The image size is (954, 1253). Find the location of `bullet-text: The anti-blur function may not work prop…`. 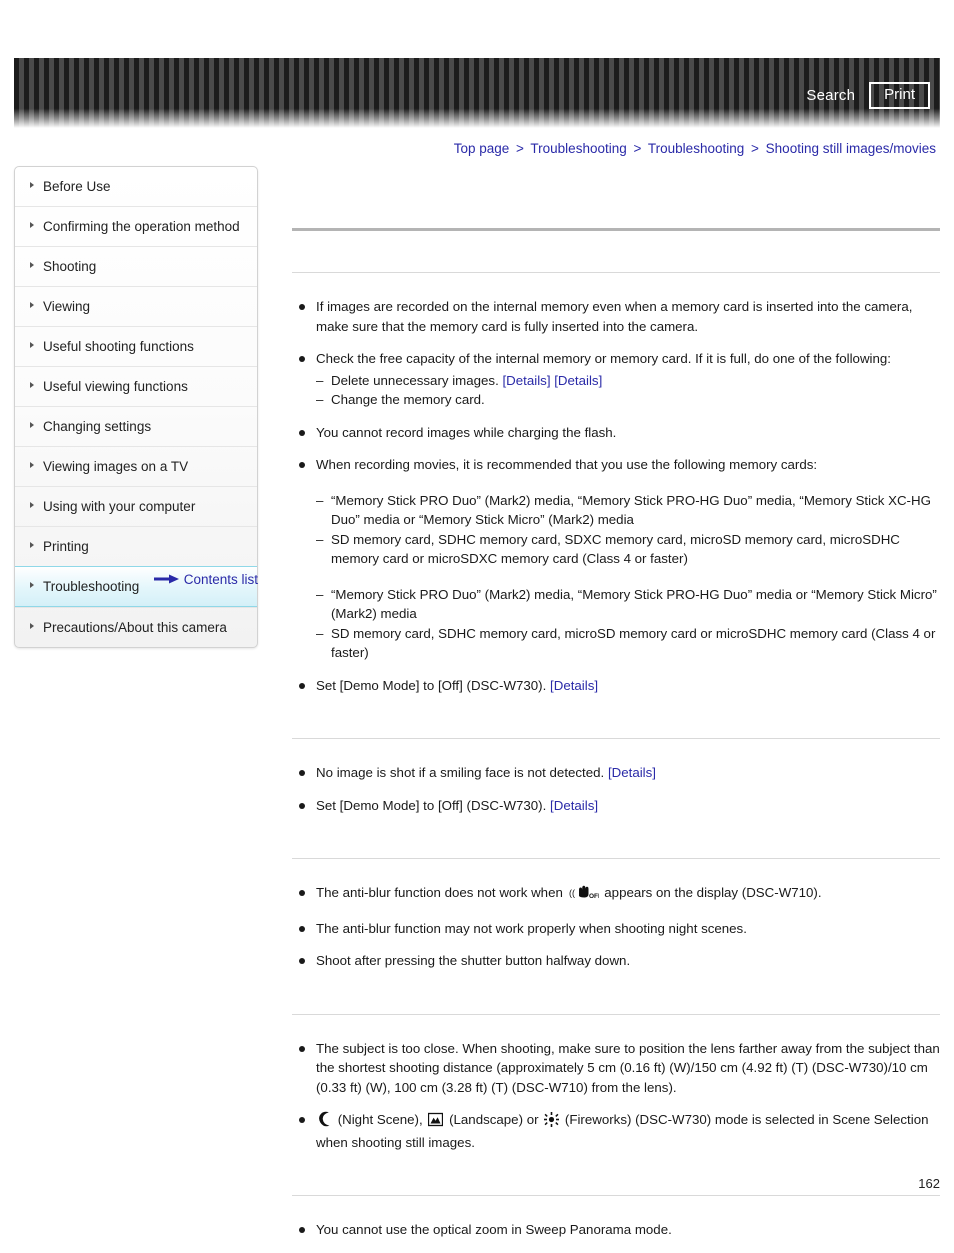

bullet-text: The anti-blur function may not work prop… is located at coordinates (531, 928).